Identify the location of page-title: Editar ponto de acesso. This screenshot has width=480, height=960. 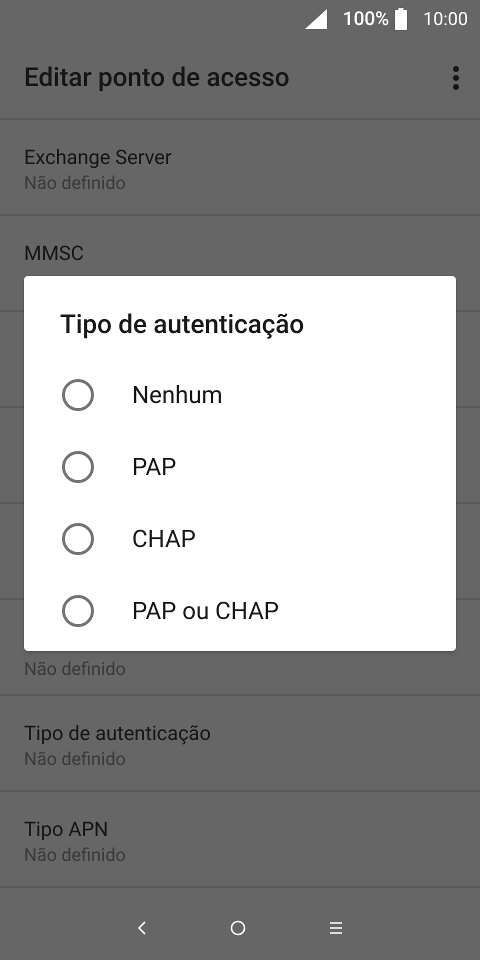
(157, 78).